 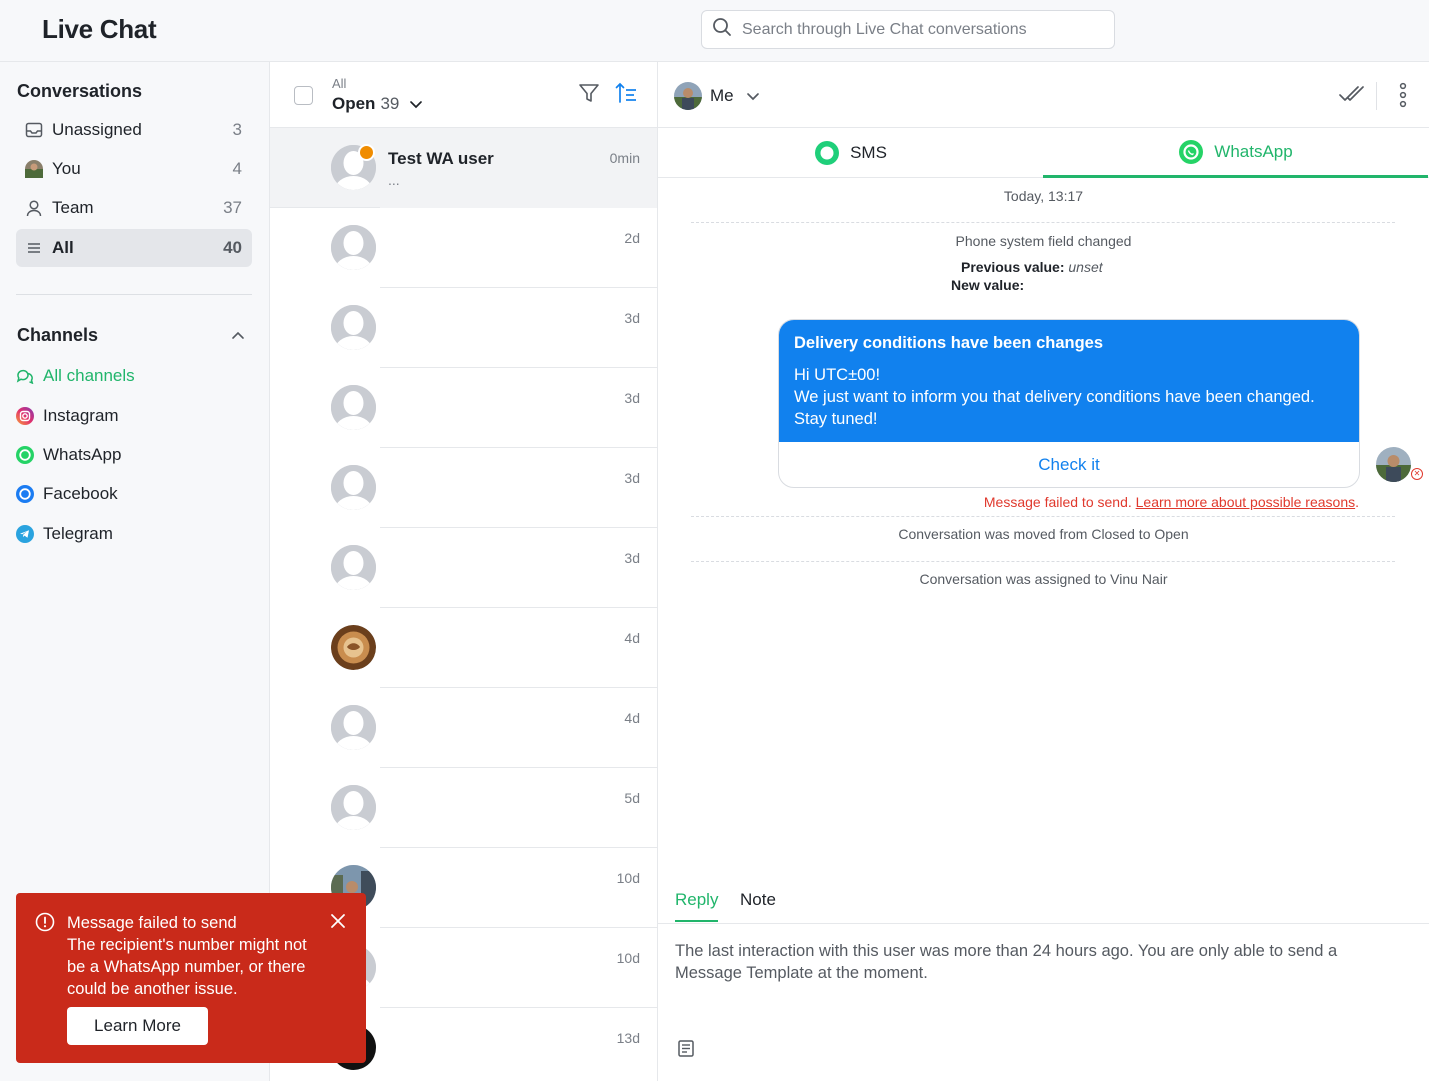 What do you see at coordinates (1351, 96) in the screenshot?
I see `resolve-check-icon` at bounding box center [1351, 96].